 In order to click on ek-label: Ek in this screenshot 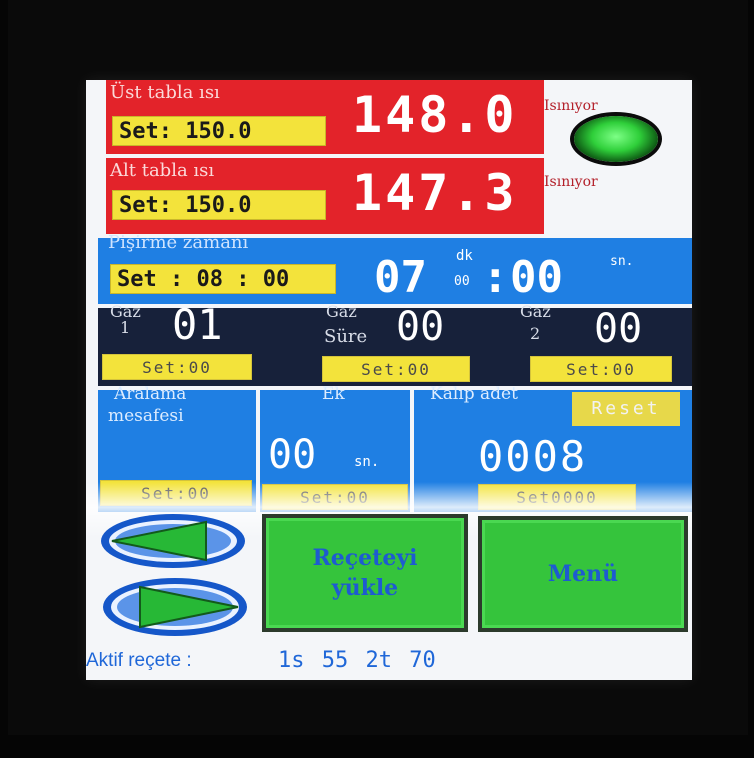, I will do `click(333, 394)`.